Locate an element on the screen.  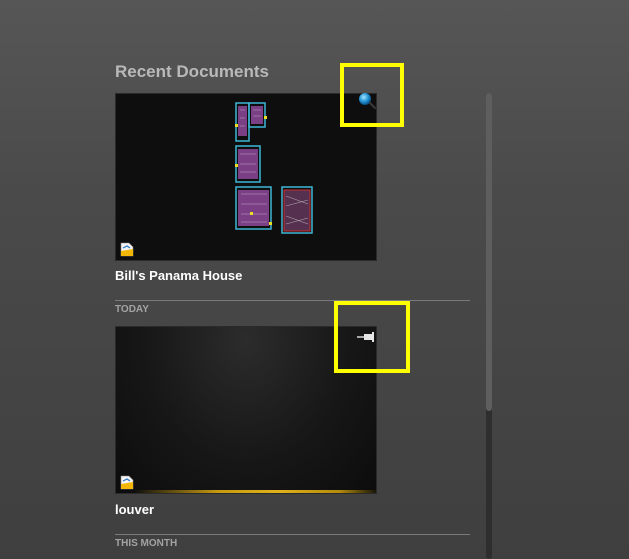
document-thumbnail is located at coordinates (246, 177).